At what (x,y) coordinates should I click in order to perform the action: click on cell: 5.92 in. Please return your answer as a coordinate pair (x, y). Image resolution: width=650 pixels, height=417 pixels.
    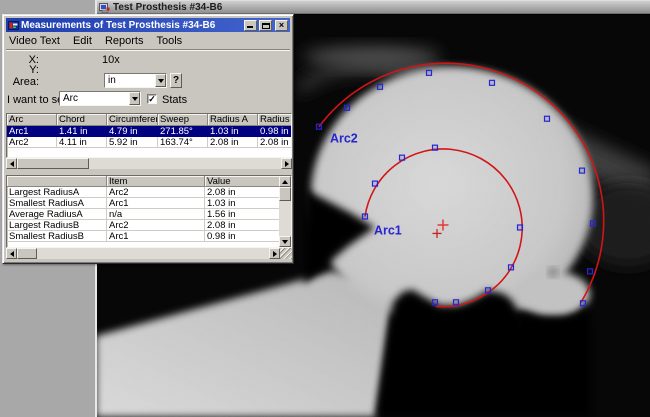
    Looking at the image, I should click on (132, 142).